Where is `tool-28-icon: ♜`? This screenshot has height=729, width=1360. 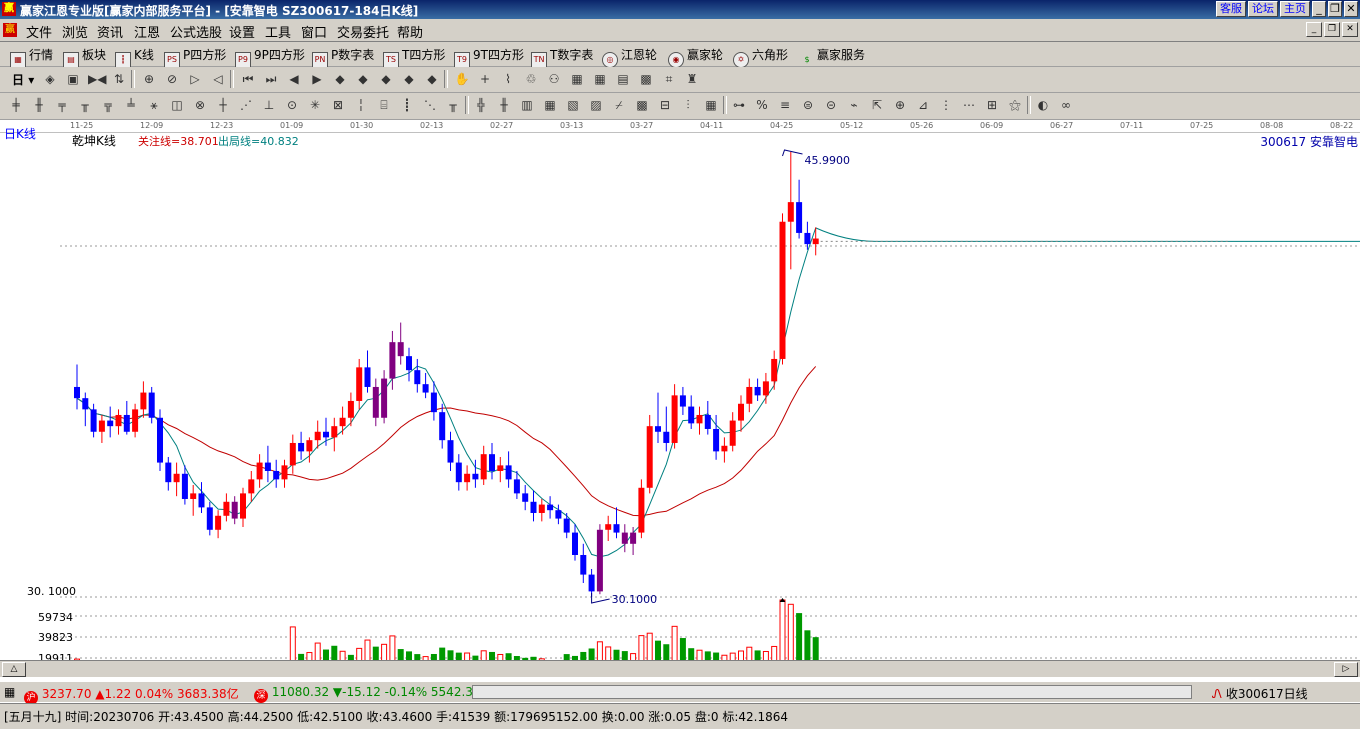 tool-28-icon: ♜ is located at coordinates (692, 79).